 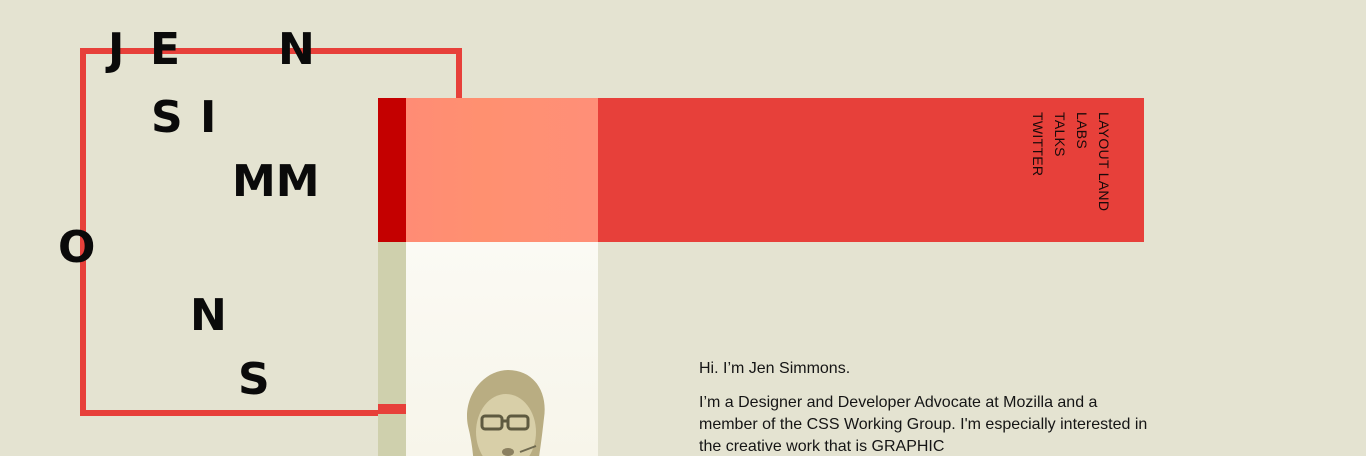 I want to click on photo-column, so click(x=502, y=349).